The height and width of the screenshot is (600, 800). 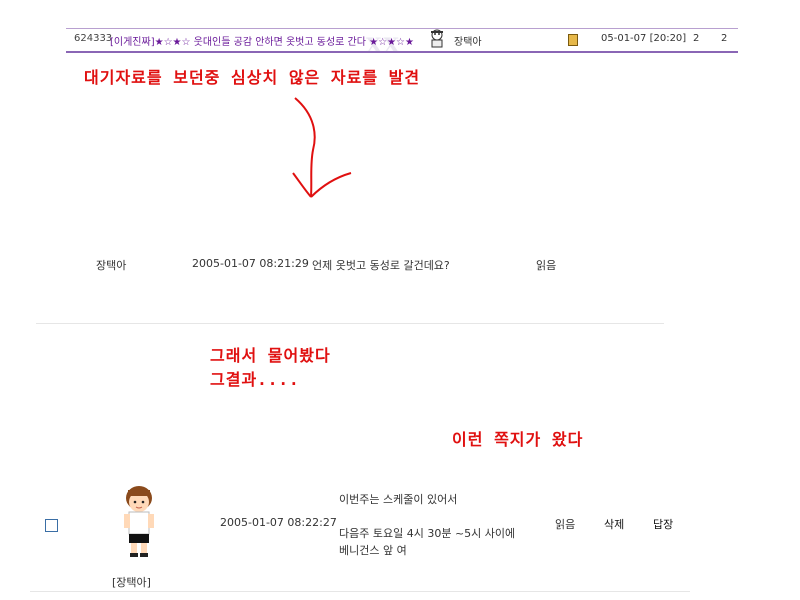 I want to click on sender-avatar-icon, so click(x=139, y=521).